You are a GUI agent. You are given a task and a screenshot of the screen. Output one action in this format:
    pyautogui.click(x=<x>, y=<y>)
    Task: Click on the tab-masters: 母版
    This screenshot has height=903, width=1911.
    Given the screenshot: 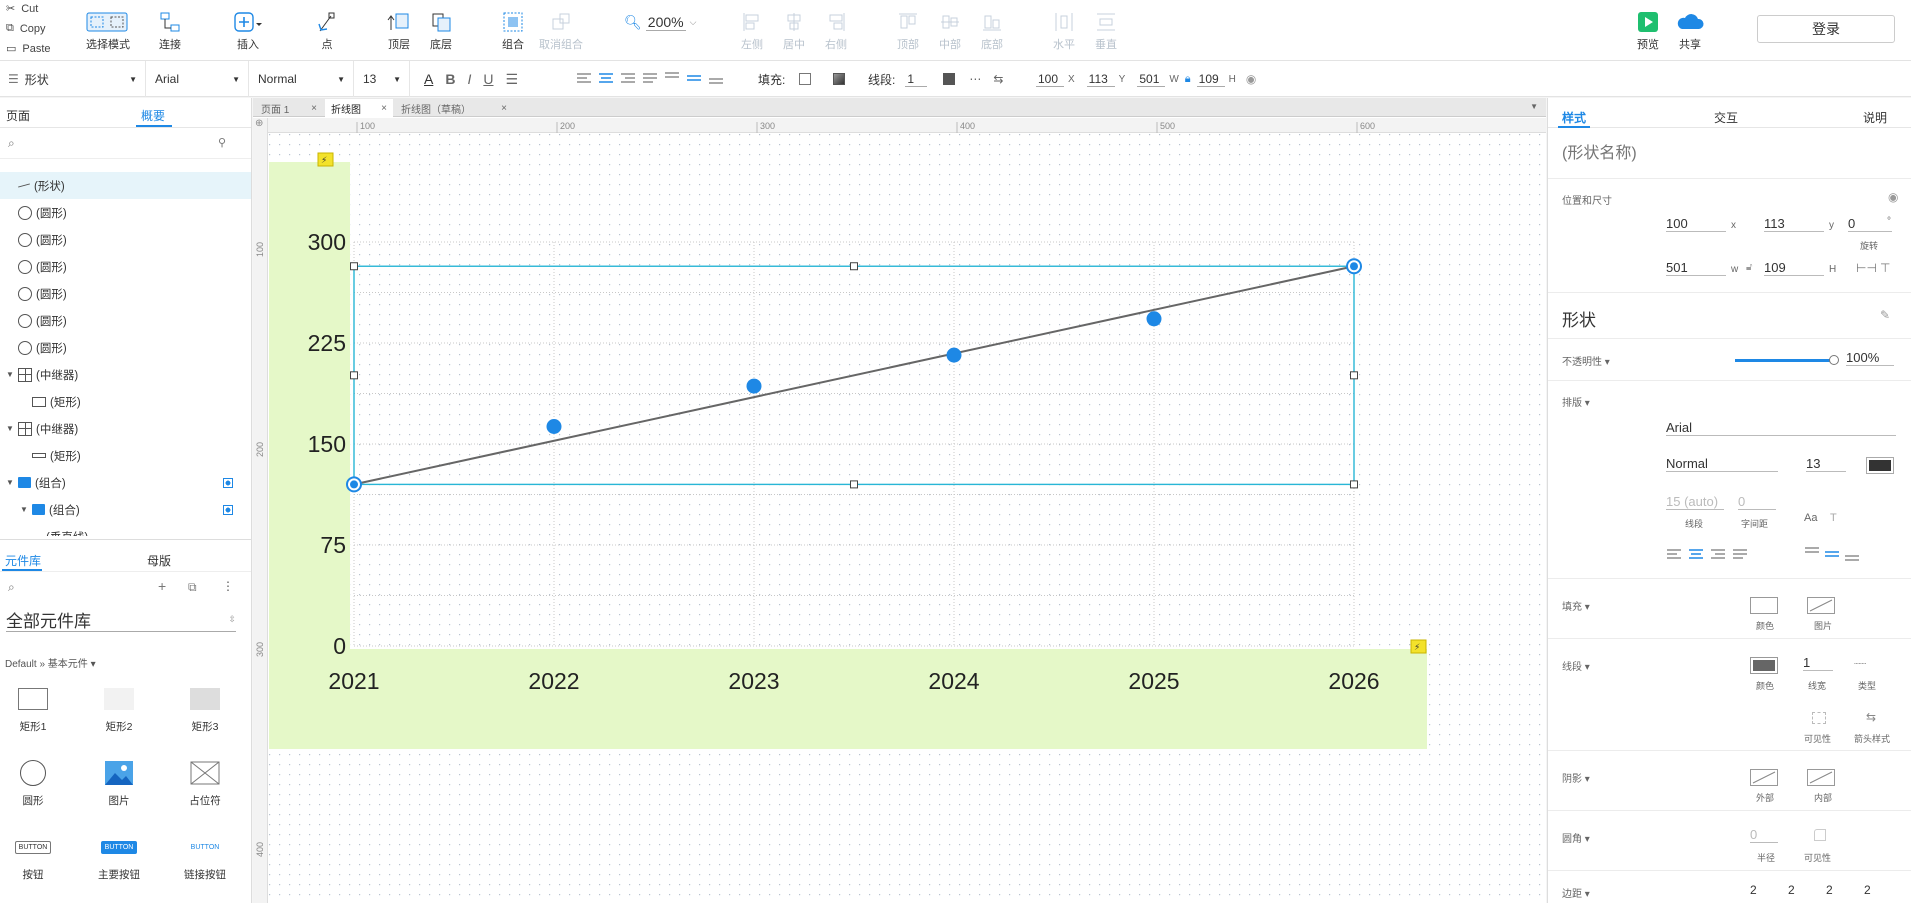 What is the action you would take?
    pyautogui.click(x=159, y=560)
    